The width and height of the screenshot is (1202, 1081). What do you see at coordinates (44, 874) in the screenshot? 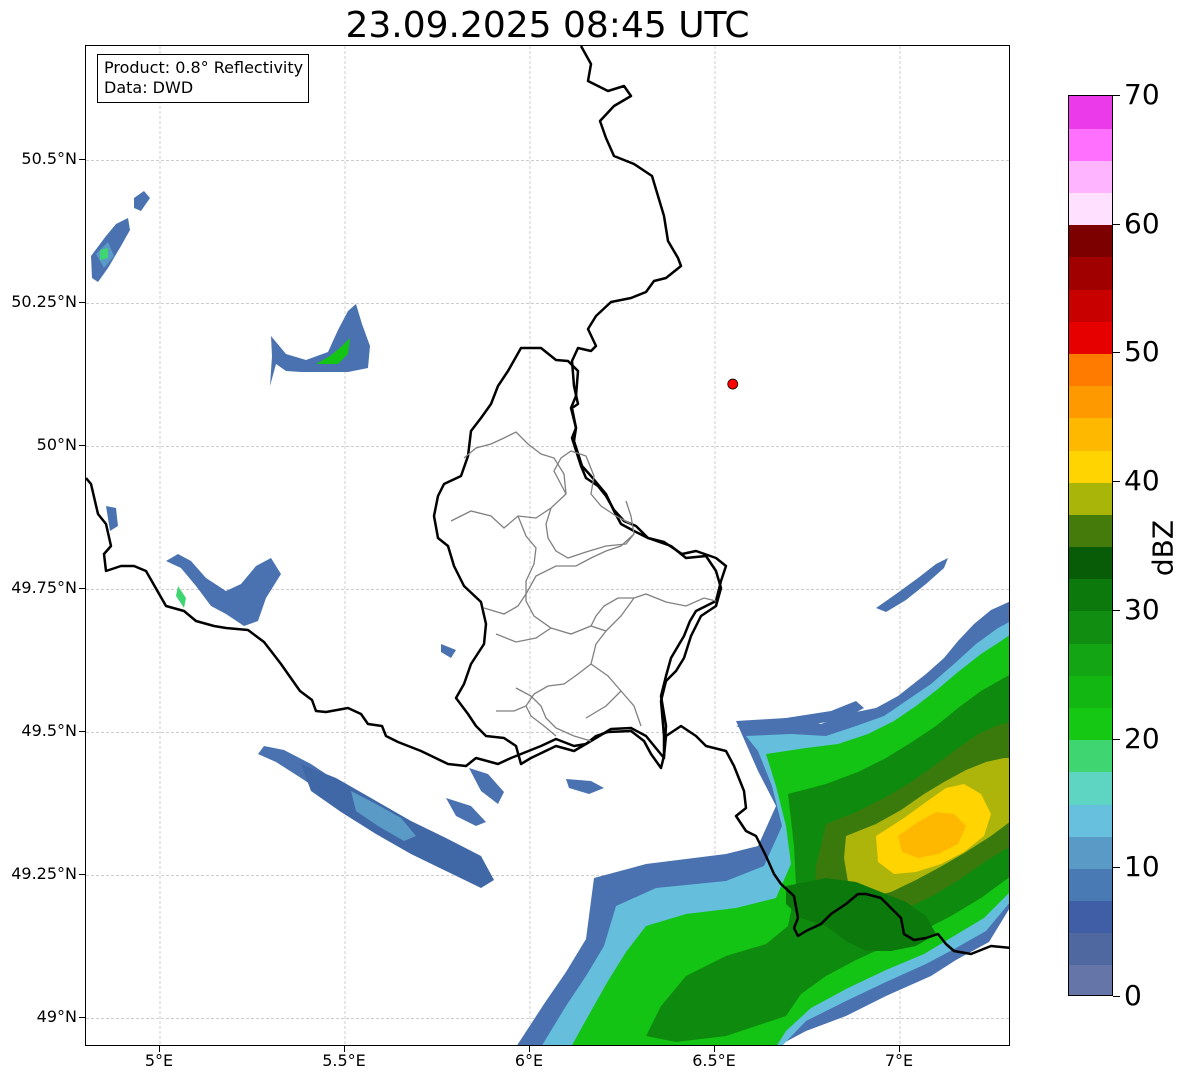
I see `lat-tick-label: 49.25°N` at bounding box center [44, 874].